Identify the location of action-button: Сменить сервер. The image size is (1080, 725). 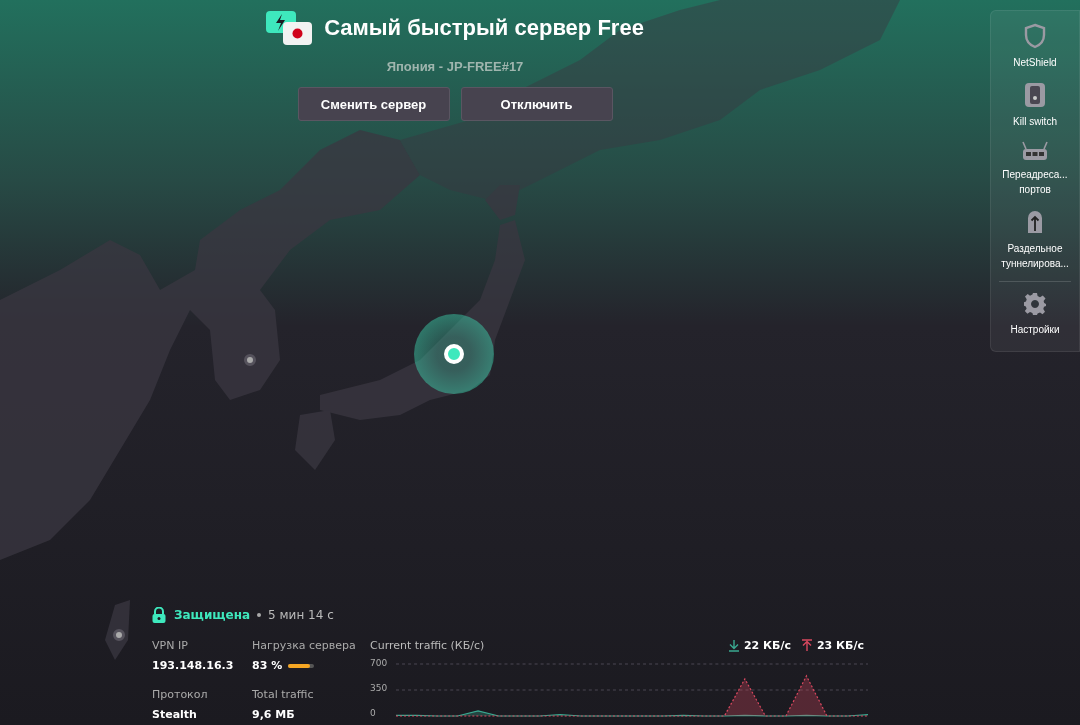
(373, 104).